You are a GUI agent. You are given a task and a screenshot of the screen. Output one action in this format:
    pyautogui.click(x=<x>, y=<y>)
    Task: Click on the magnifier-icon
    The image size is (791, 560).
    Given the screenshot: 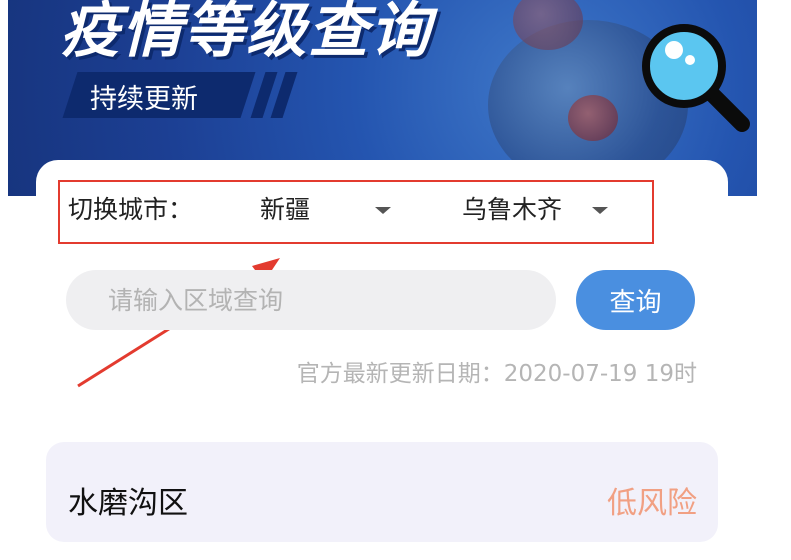 What is the action you would take?
    pyautogui.click(x=696, y=78)
    